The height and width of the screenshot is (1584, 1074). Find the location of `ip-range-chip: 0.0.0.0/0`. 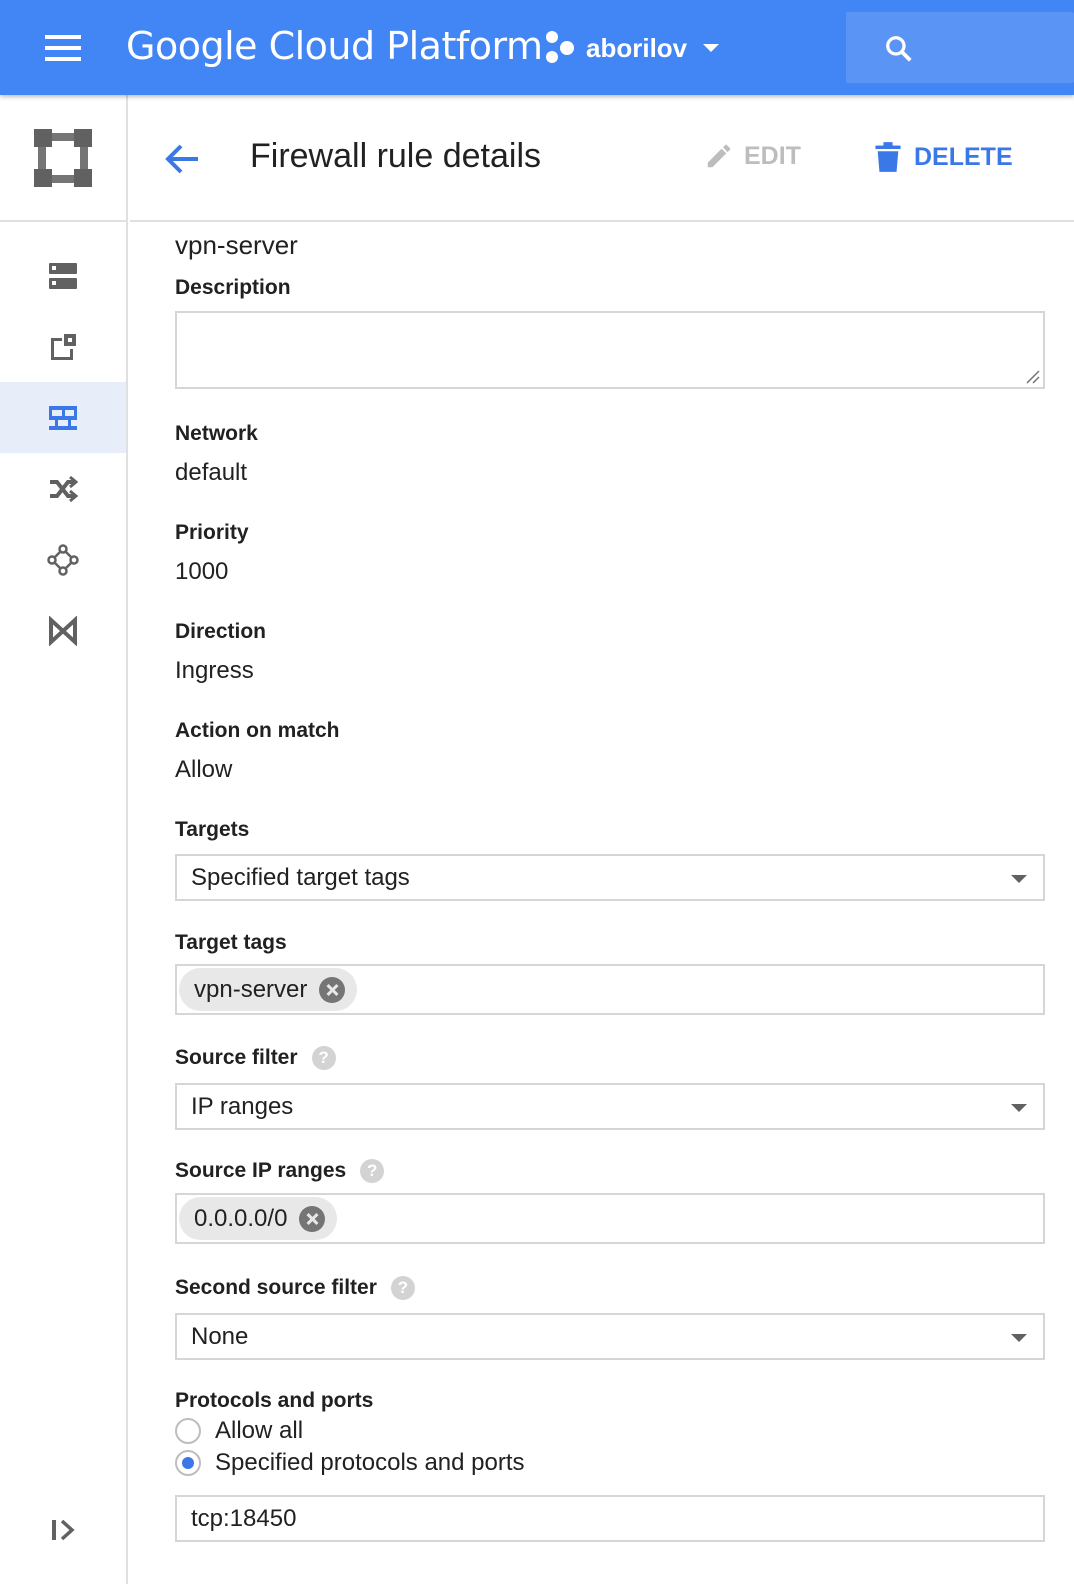

ip-range-chip: 0.0.0.0/0 is located at coordinates (258, 1218).